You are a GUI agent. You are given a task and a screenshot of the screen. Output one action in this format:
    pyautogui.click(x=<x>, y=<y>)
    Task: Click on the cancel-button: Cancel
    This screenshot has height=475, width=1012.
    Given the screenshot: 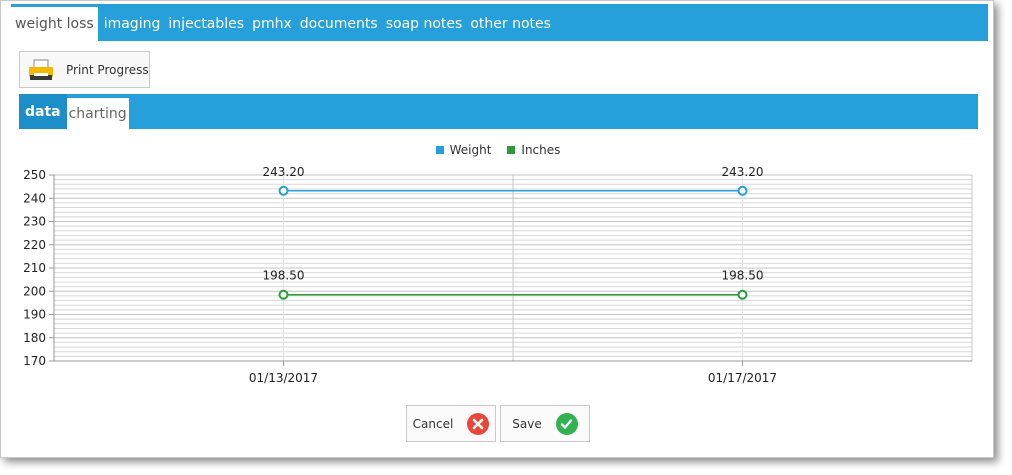 What is the action you would take?
    pyautogui.click(x=451, y=423)
    